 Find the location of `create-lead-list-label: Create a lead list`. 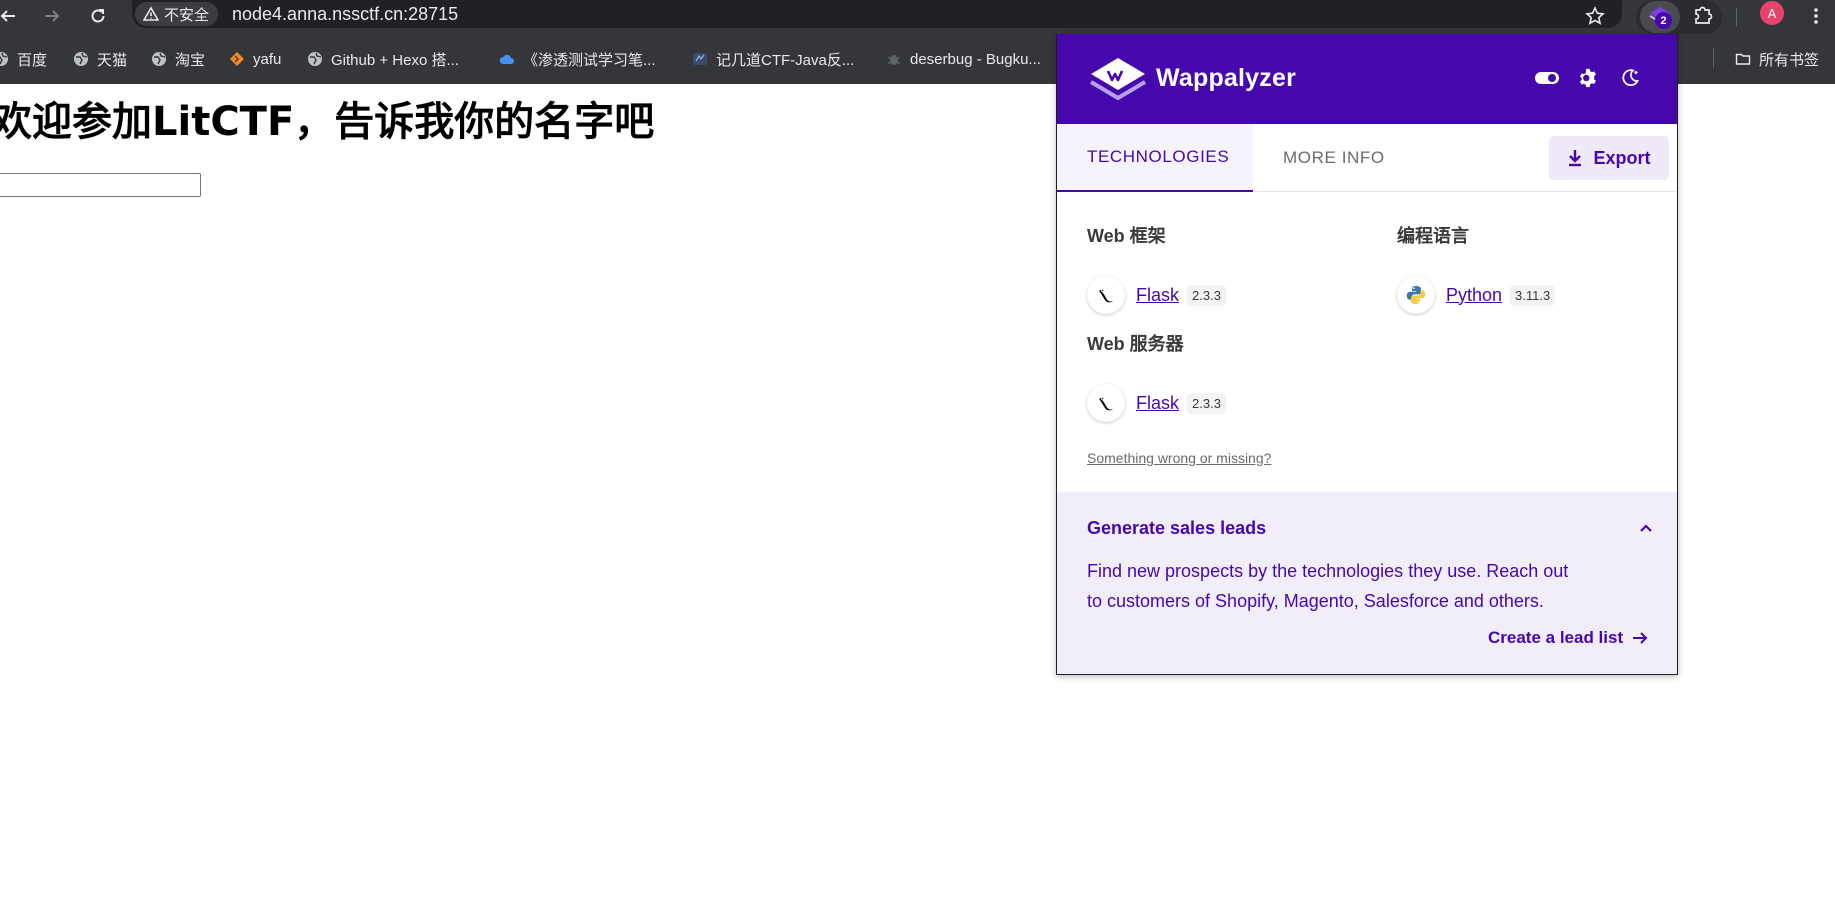

create-lead-list-label: Create a lead list is located at coordinates (1556, 637).